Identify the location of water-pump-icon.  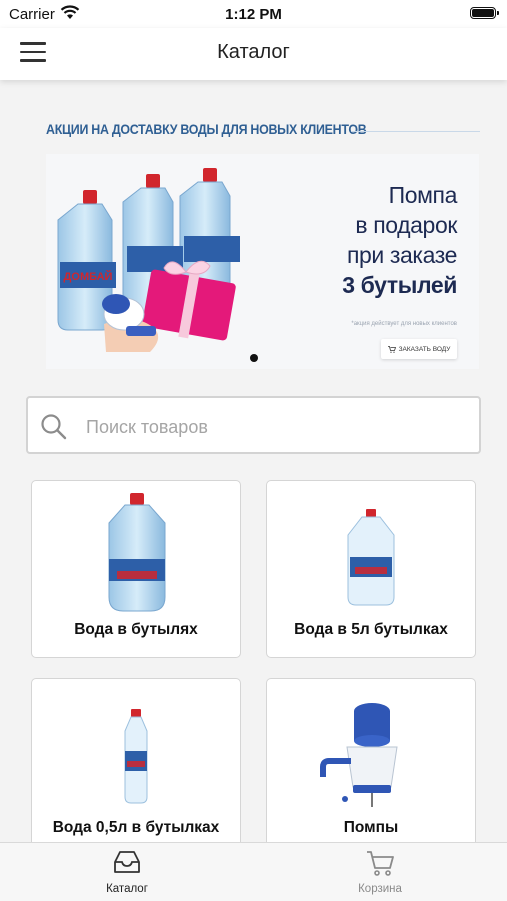
(359, 755).